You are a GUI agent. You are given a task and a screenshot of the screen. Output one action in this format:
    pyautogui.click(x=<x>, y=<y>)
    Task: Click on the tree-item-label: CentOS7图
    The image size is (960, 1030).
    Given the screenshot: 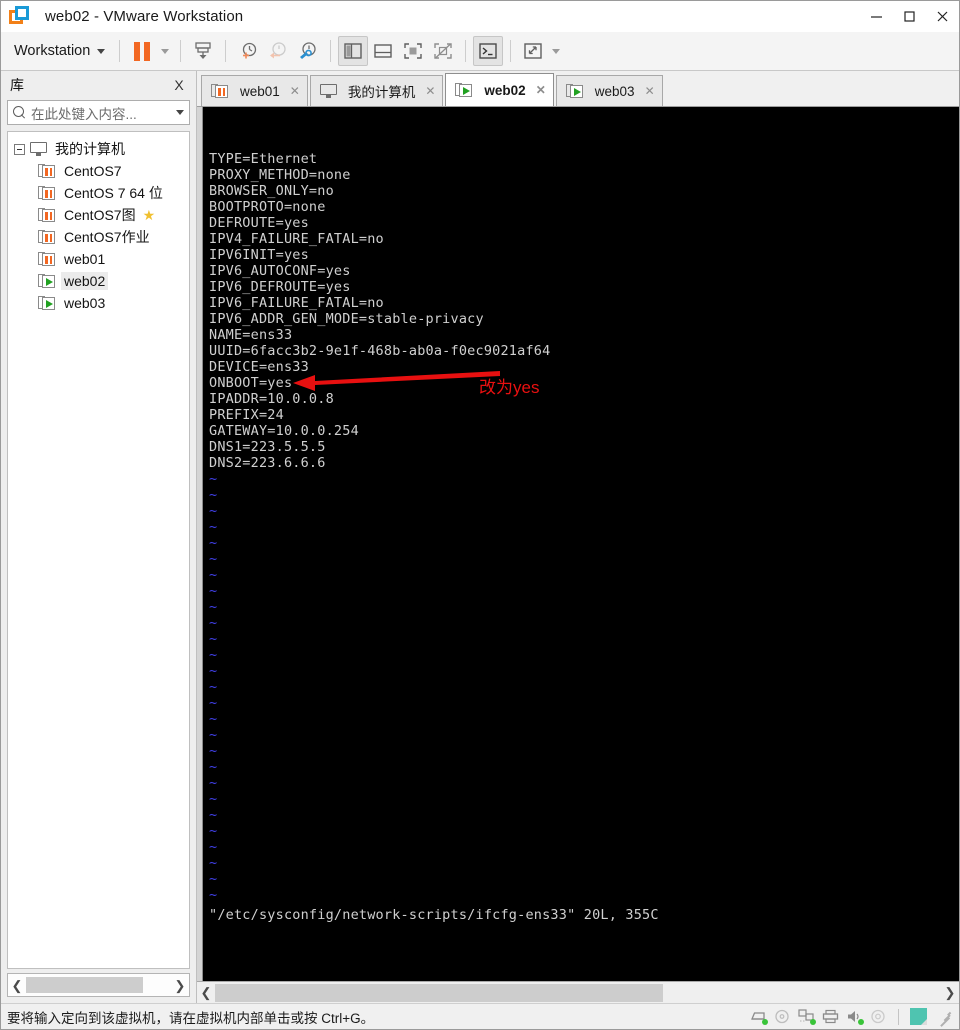 What is the action you would take?
    pyautogui.click(x=100, y=215)
    